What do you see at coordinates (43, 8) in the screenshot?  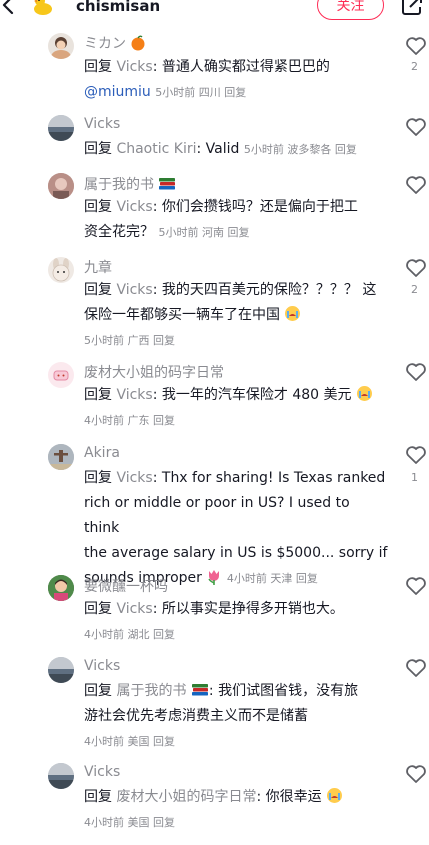 I see `duck-avatar-icon` at bounding box center [43, 8].